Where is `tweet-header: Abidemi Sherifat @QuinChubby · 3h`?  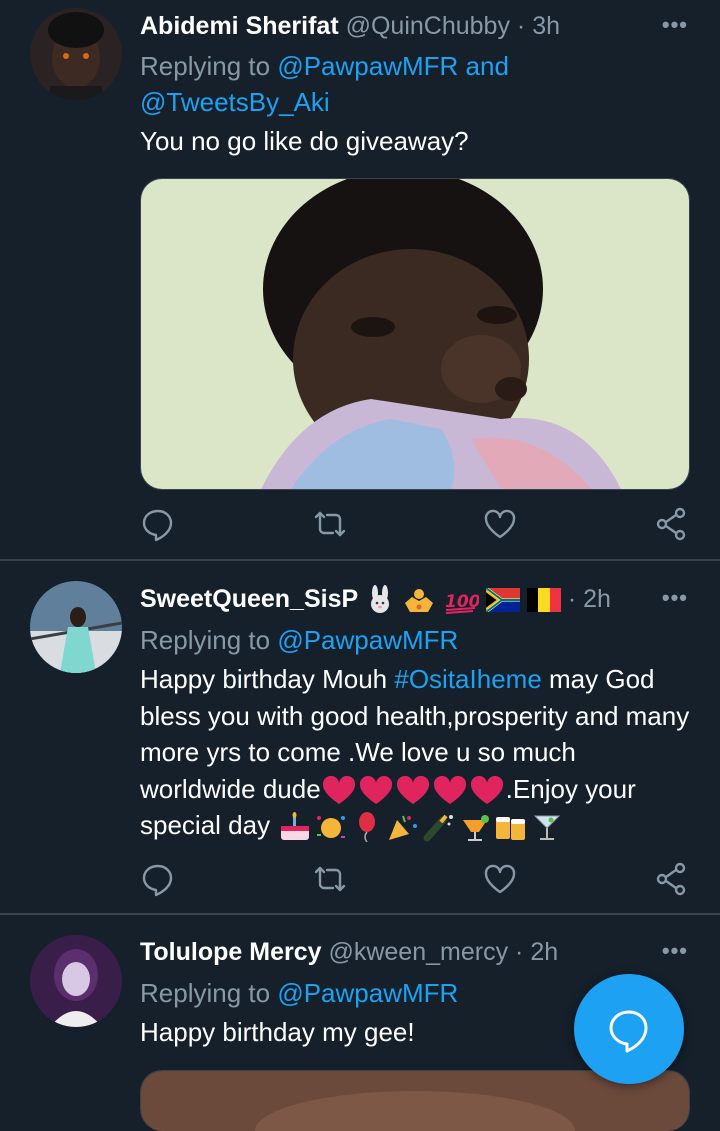 tweet-header: Abidemi Sherifat @QuinChubby · 3h is located at coordinates (390, 26).